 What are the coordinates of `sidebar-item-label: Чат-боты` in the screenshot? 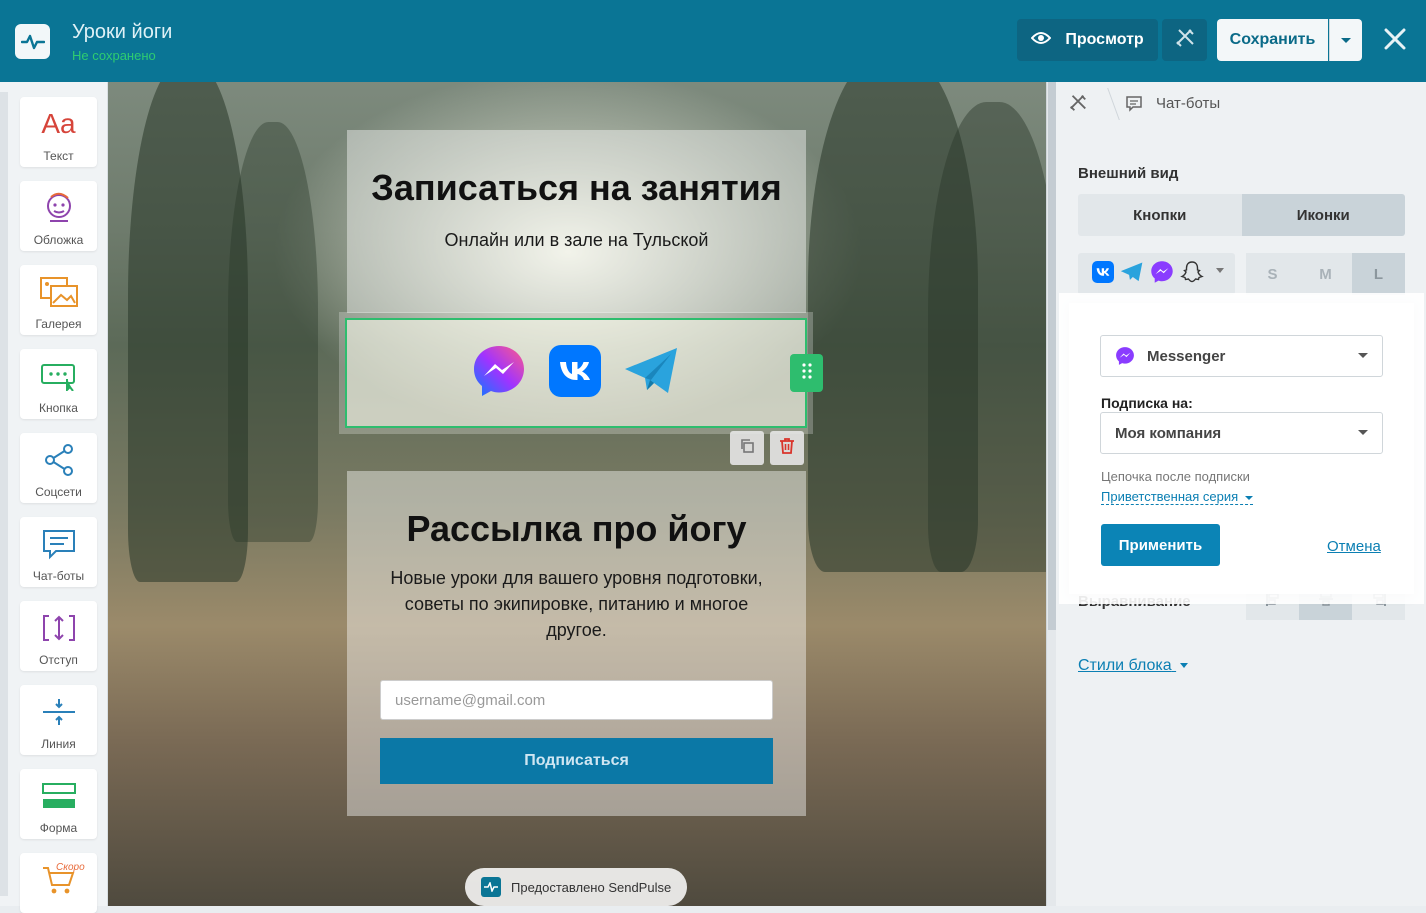 It's located at (58, 576).